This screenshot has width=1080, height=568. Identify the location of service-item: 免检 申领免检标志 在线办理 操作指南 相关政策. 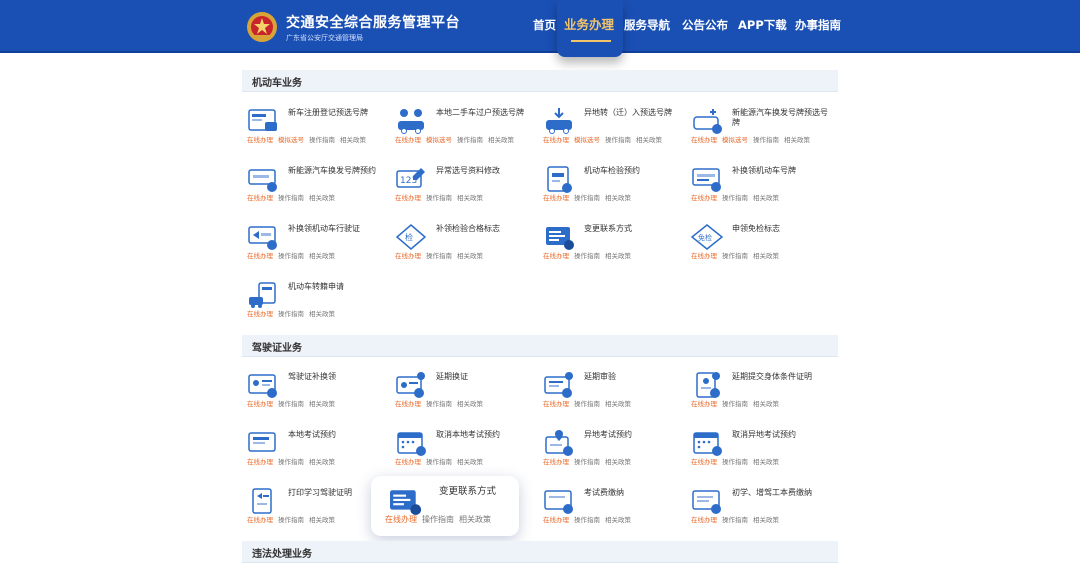
(759, 246).